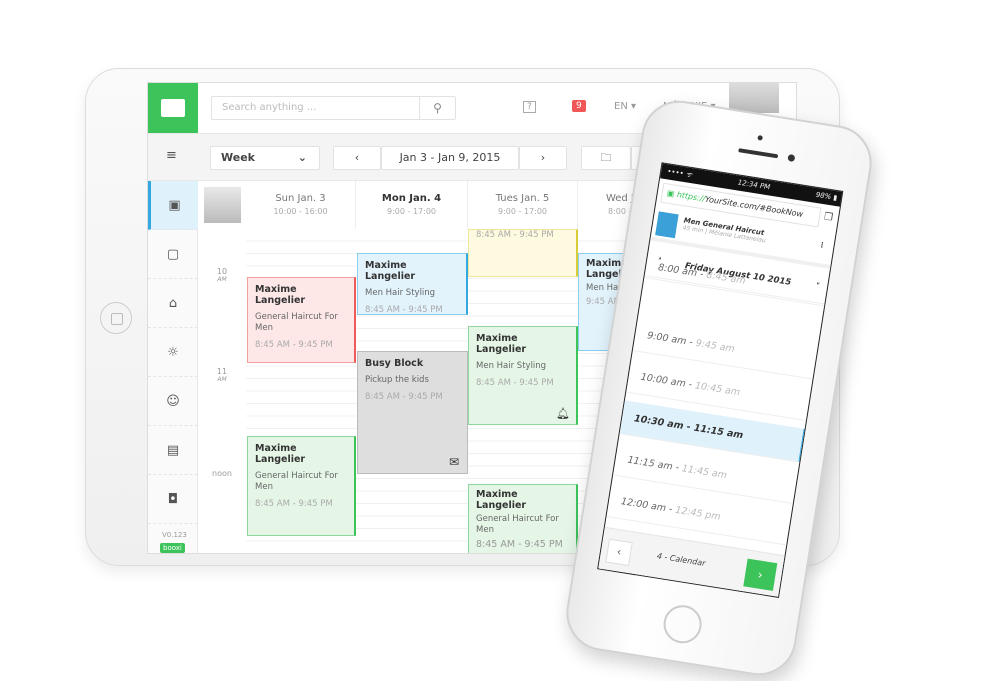 The height and width of the screenshot is (681, 1000). What do you see at coordinates (606, 158) in the screenshot?
I see `add-appointment-icon: 🗀` at bounding box center [606, 158].